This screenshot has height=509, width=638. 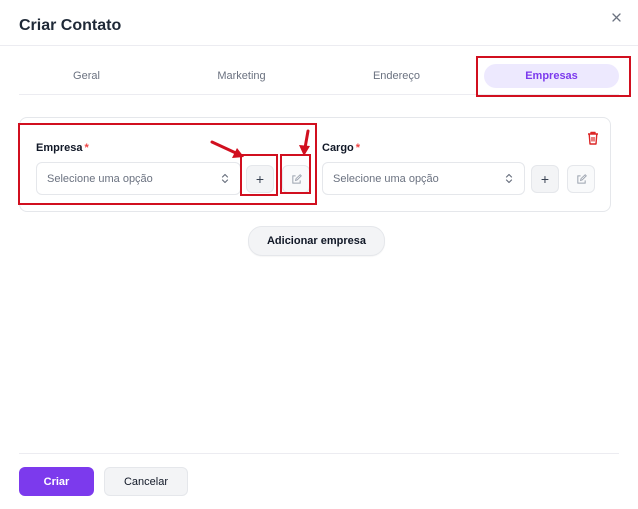 I want to click on cargo-select-placeholder: Selecione uma opção, so click(x=386, y=178).